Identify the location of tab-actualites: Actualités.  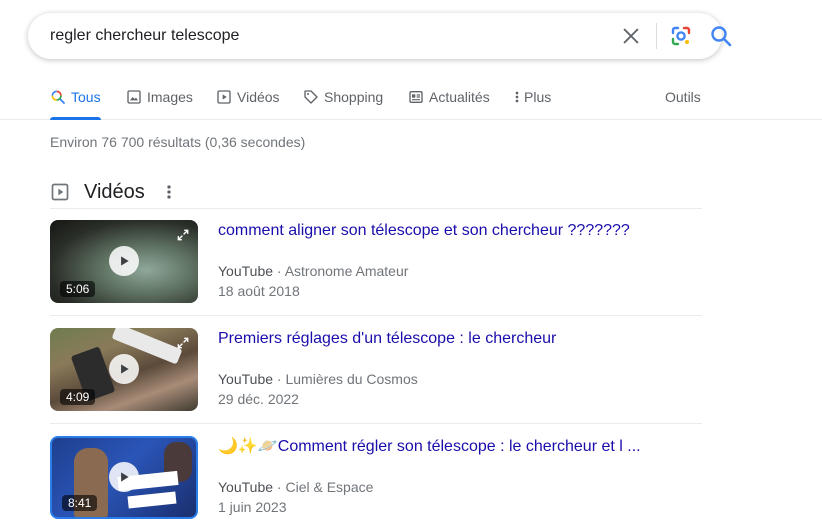
(449, 96).